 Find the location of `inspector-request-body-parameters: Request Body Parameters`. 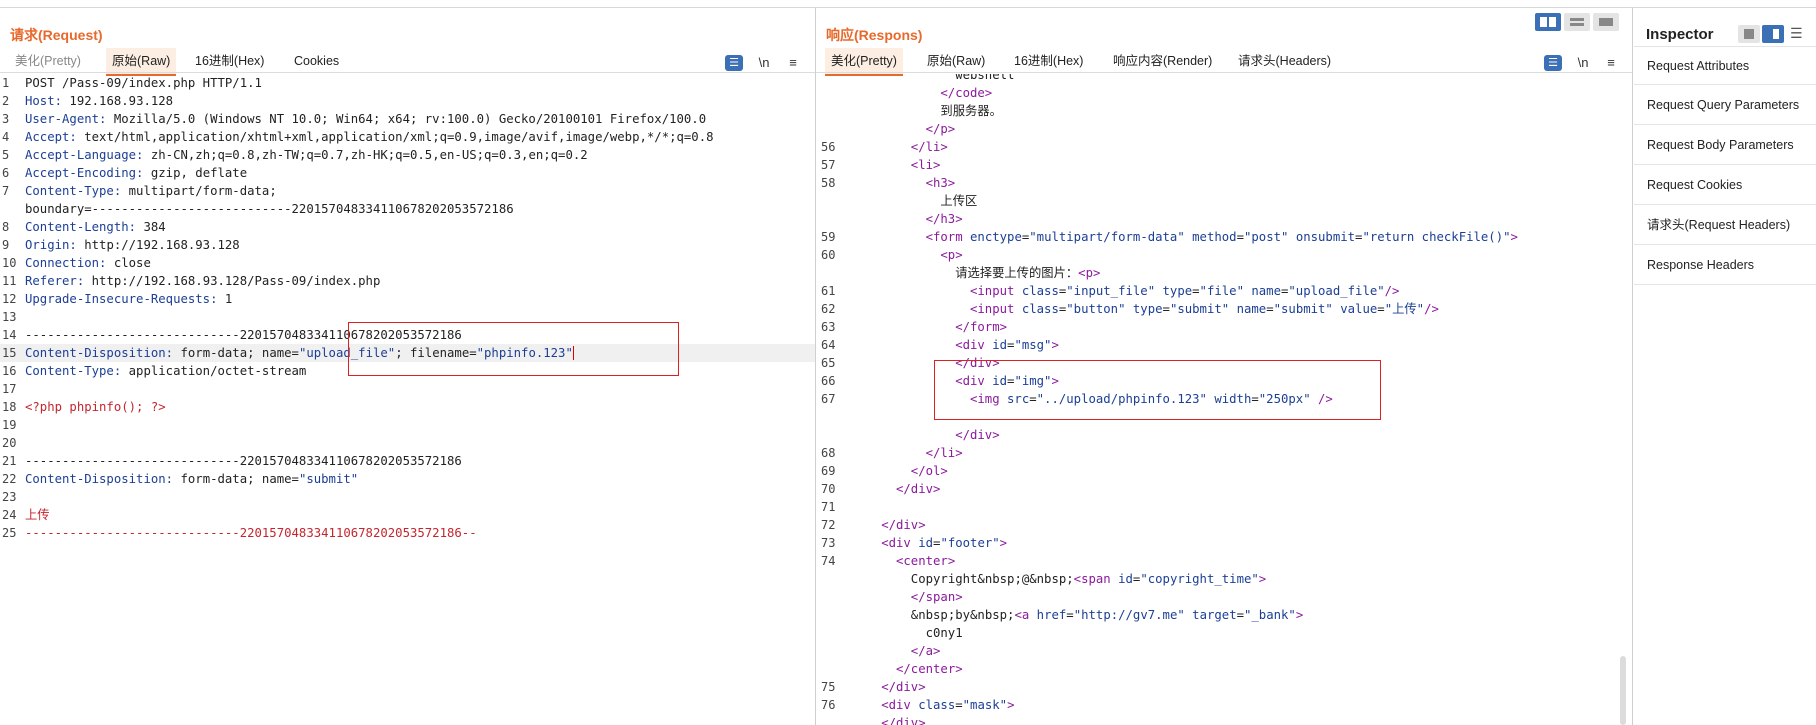

inspector-request-body-parameters: Request Body Parameters is located at coordinates (1725, 145).